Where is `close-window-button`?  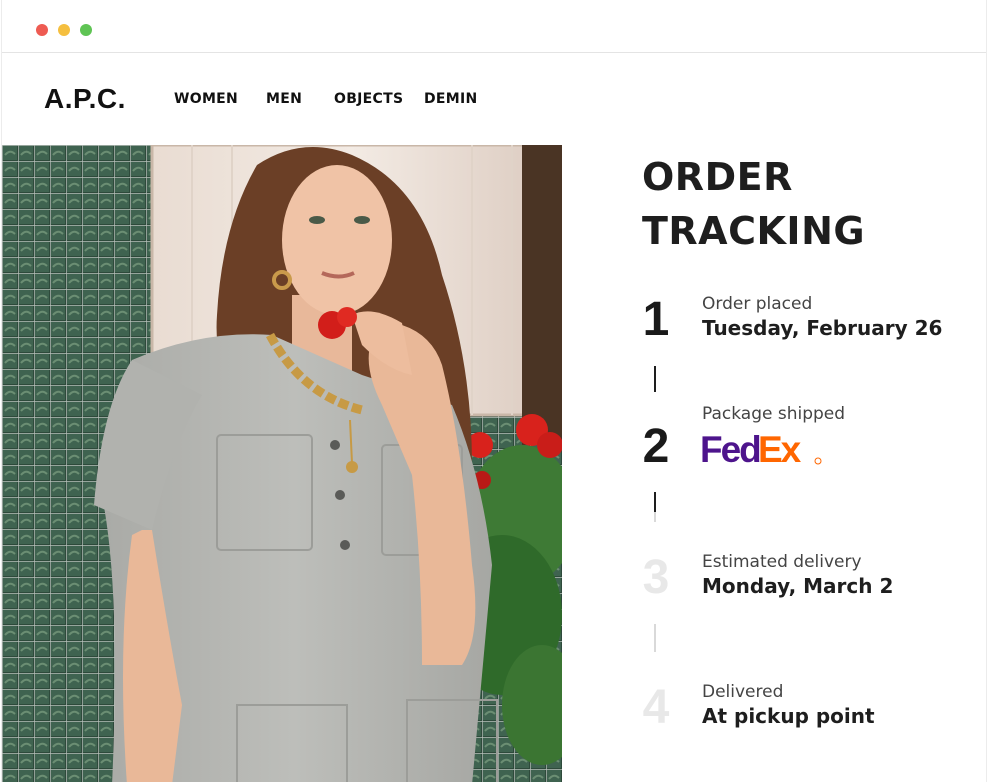
close-window-button is located at coordinates (42, 30).